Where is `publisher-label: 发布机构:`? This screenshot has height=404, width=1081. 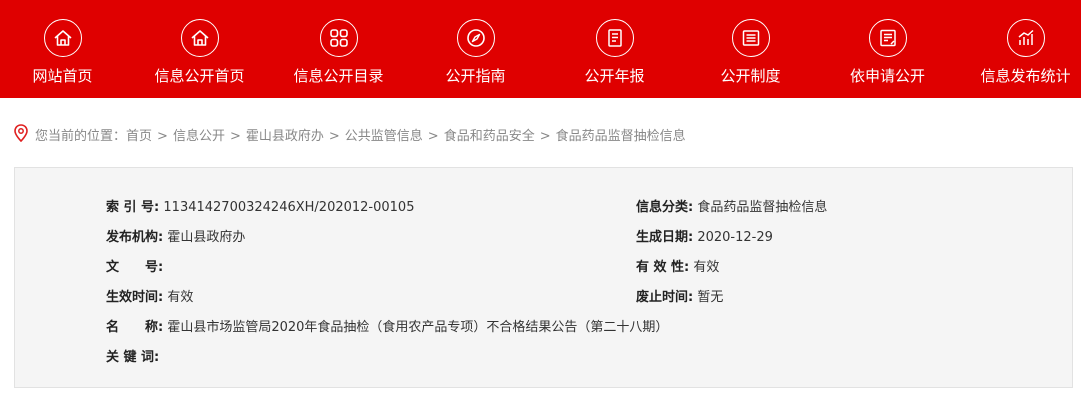 publisher-label: 发布机构: is located at coordinates (135, 237).